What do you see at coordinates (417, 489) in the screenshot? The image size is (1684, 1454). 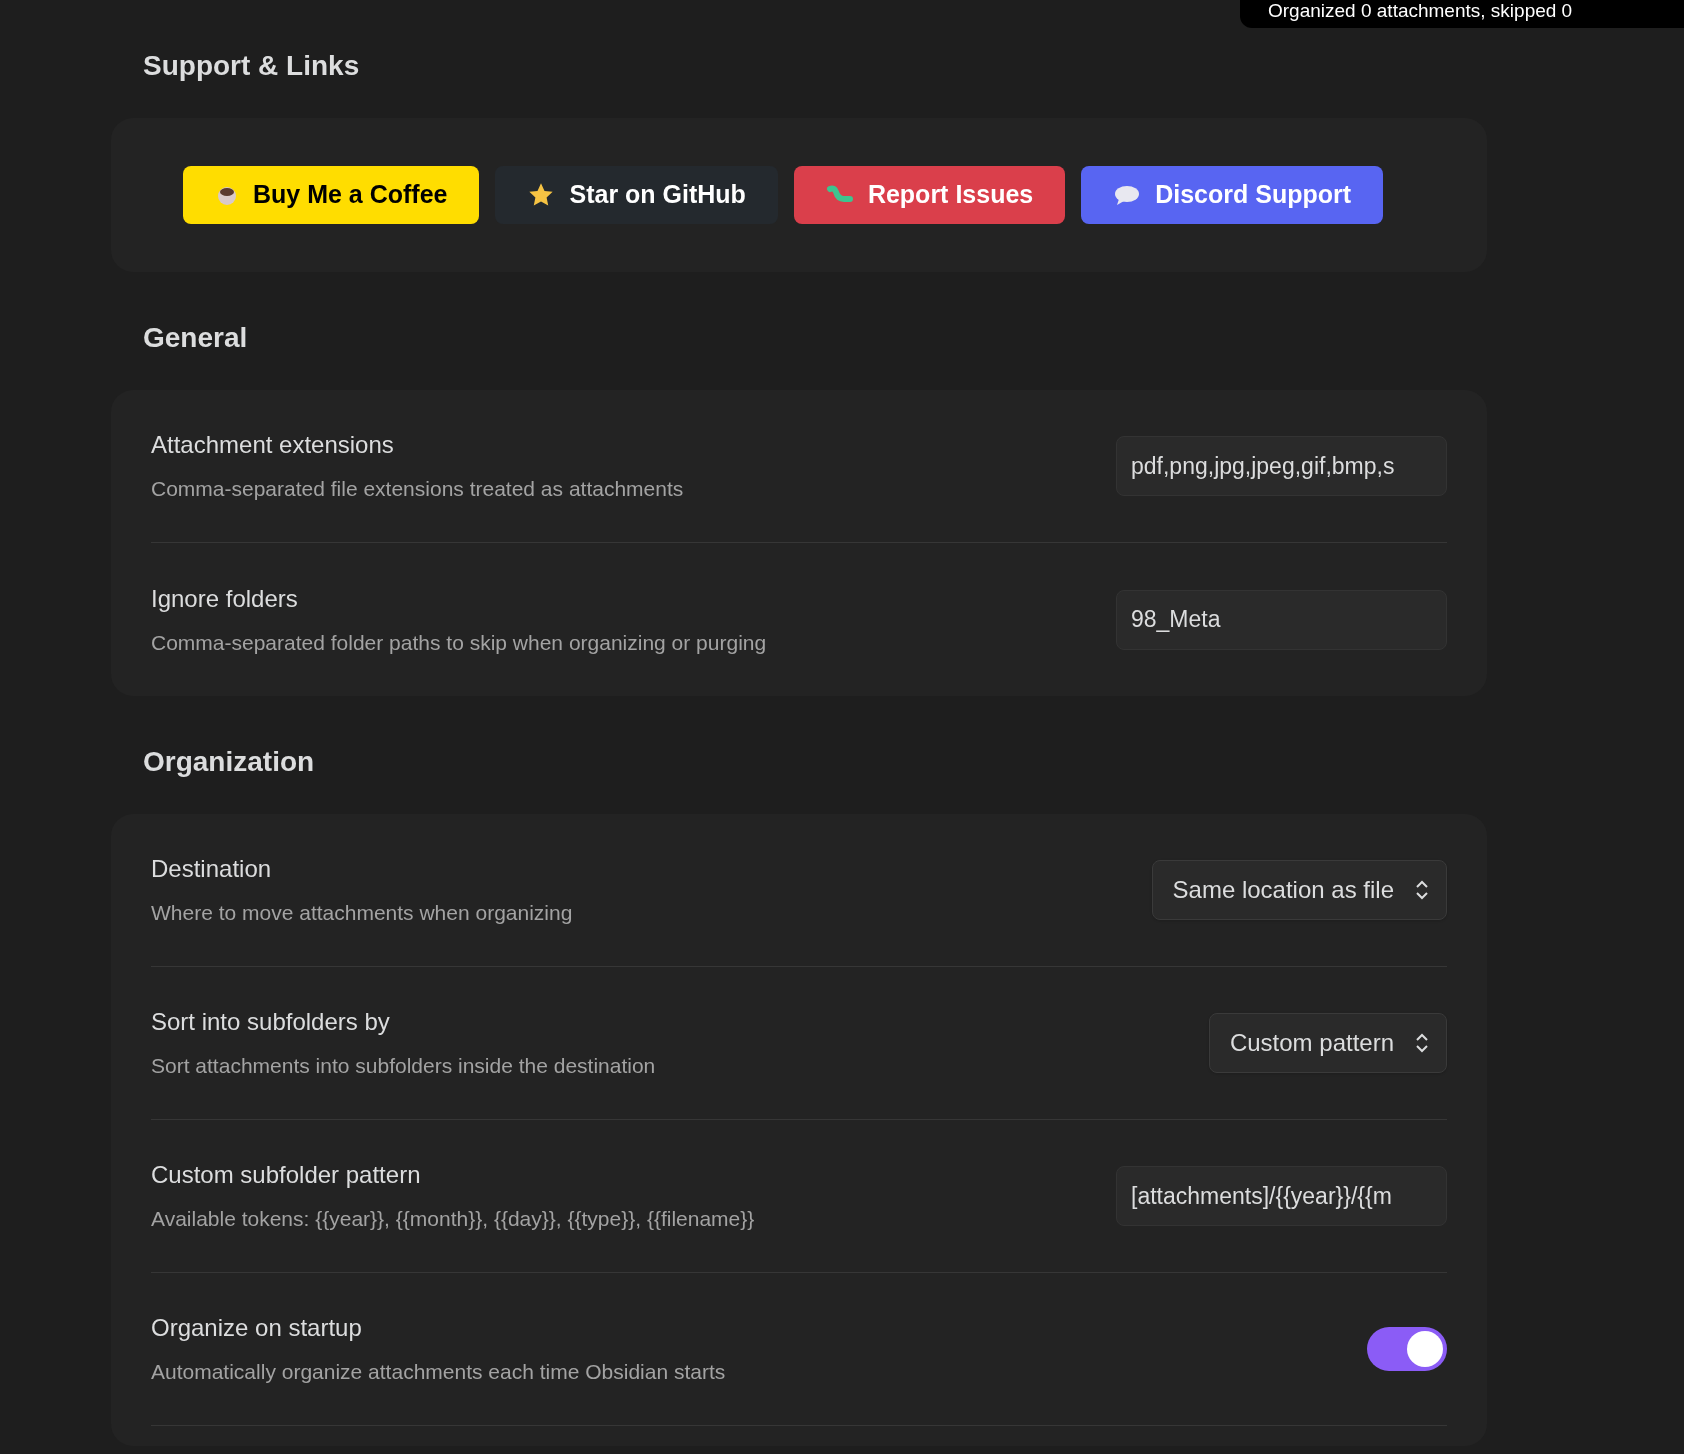 I see `setting-description: Comma-separated file extensions treated as attachments` at bounding box center [417, 489].